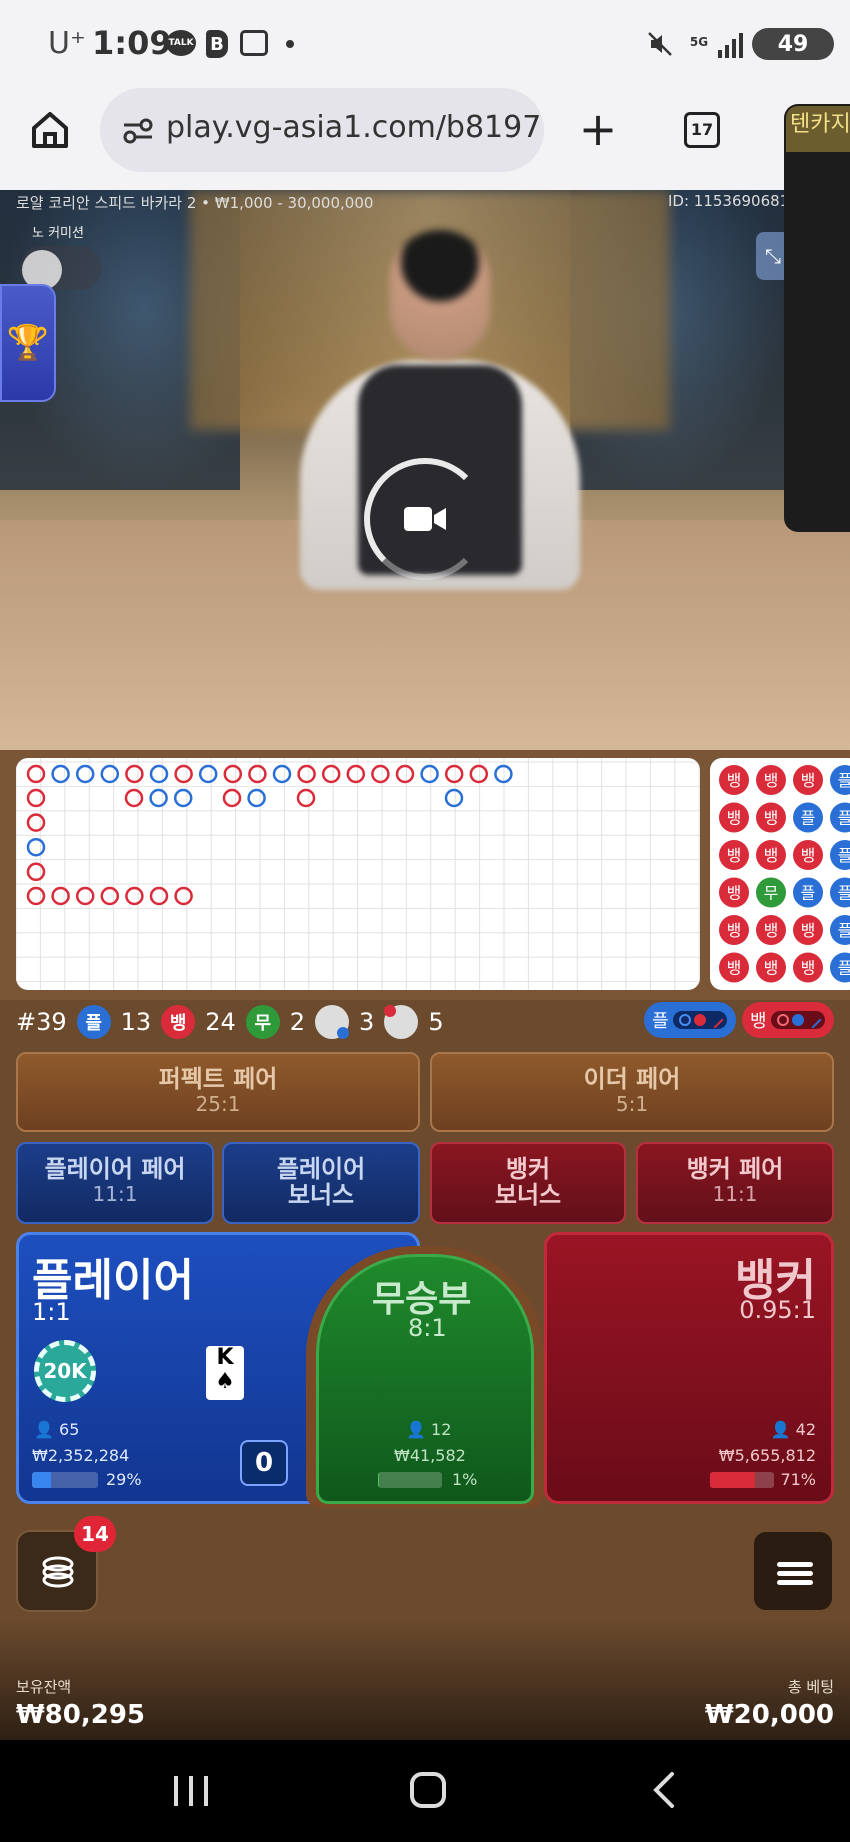  What do you see at coordinates (805, 1429) in the screenshot?
I see `banker-bettors-count: 42` at bounding box center [805, 1429].